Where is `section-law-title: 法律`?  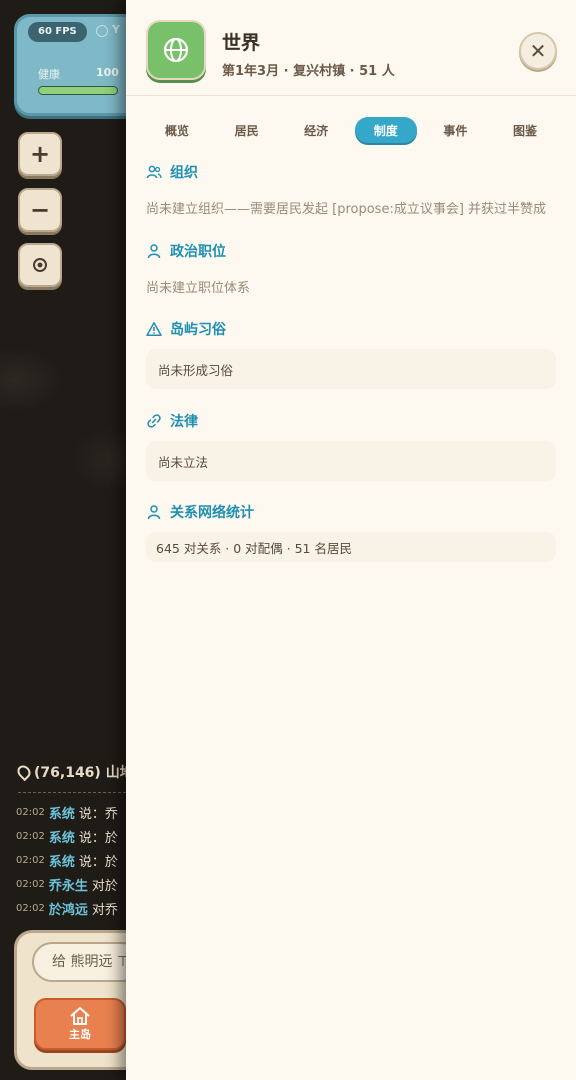 section-law-title: 法律 is located at coordinates (184, 422).